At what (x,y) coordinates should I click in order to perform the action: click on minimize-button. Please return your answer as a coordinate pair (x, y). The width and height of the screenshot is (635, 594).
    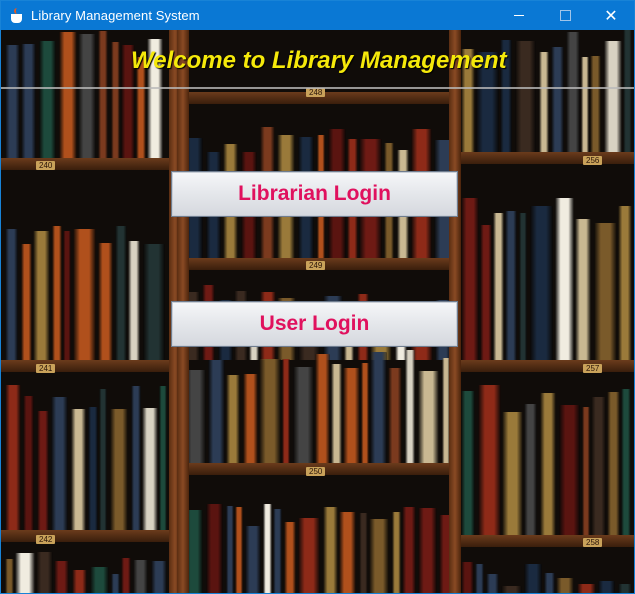
    Looking at the image, I should click on (519, 15).